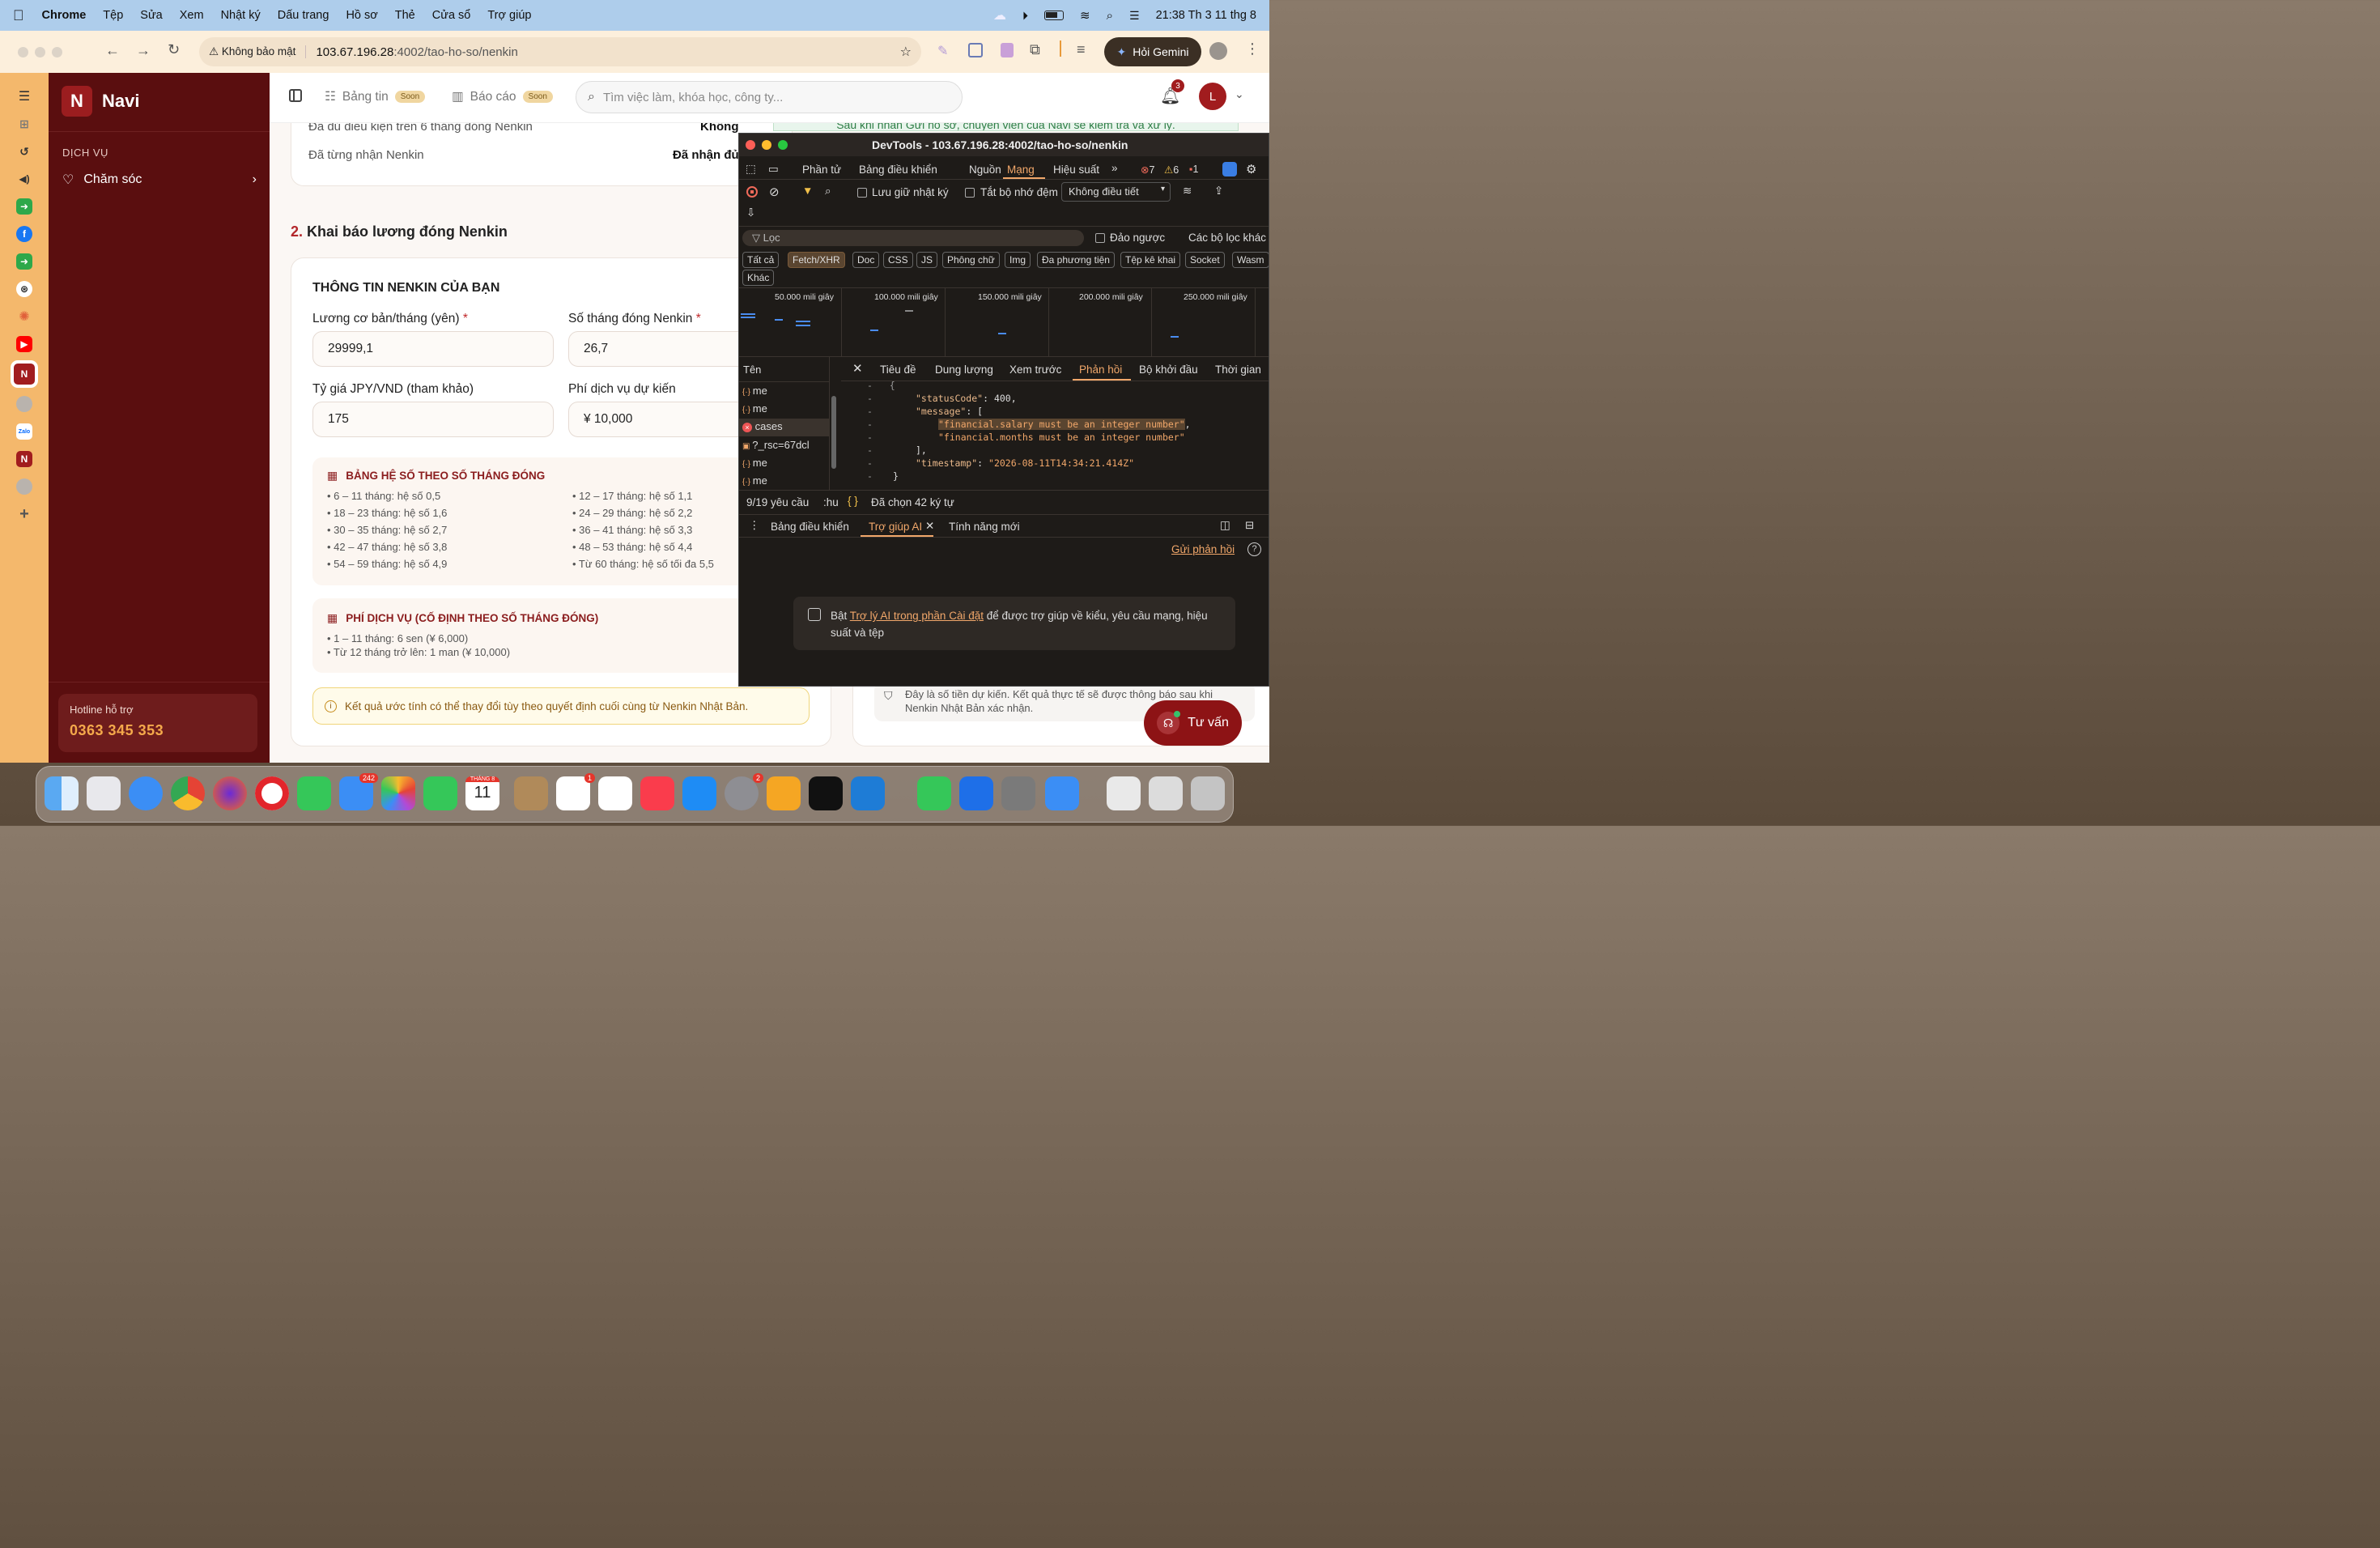  Describe the element at coordinates (1062, 793) in the screenshot. I see `onedrive-icon` at that location.